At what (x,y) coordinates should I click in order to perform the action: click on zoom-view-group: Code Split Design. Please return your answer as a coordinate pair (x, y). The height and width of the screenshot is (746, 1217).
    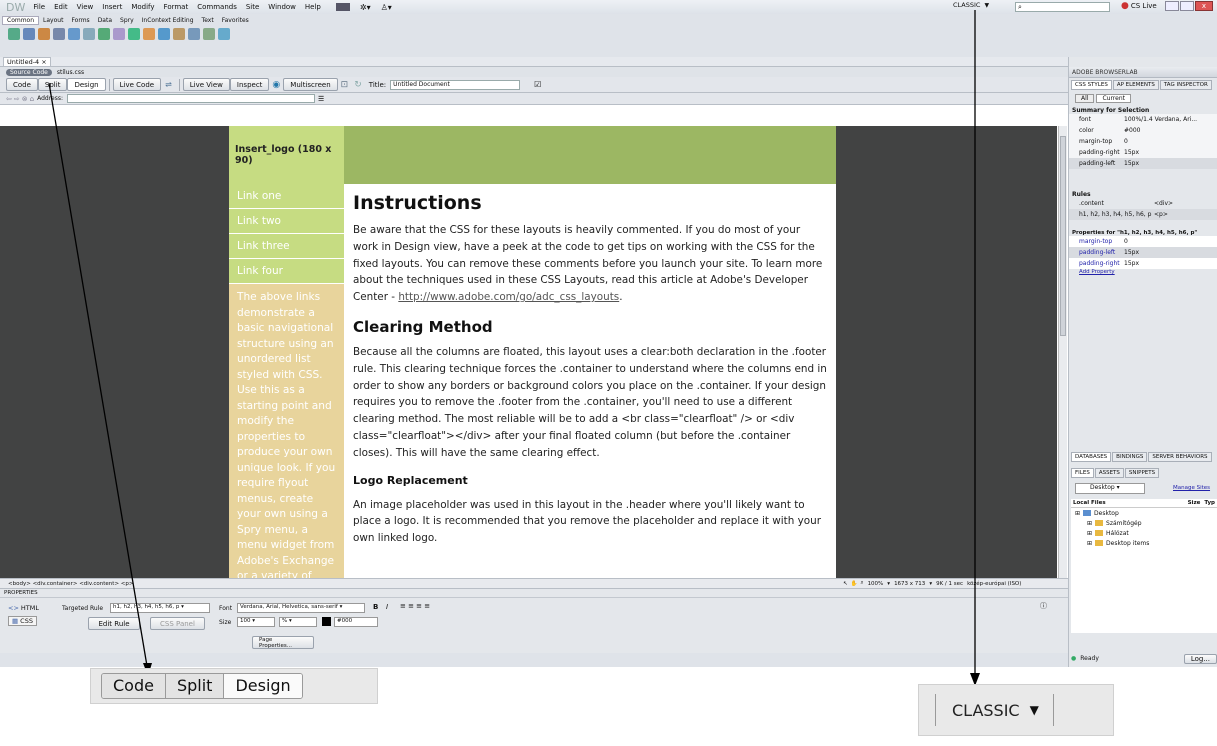
    Looking at the image, I should click on (202, 686).